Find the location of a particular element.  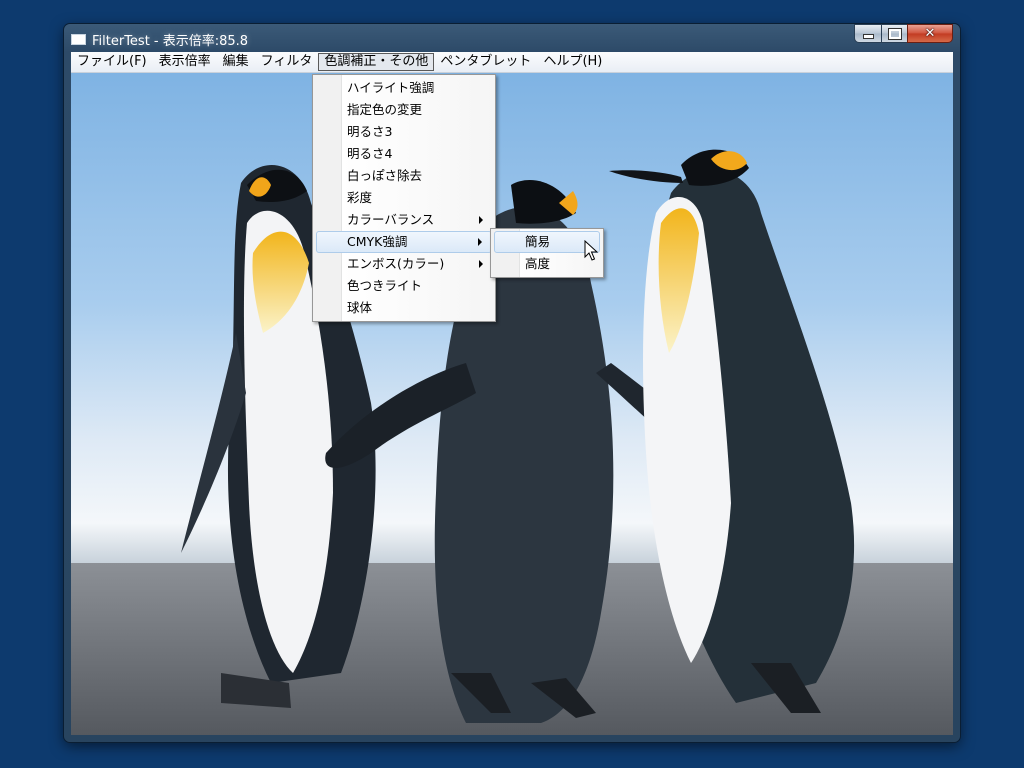

dropdown-item-emboss-color: エンボス(カラー) is located at coordinates (404, 264).